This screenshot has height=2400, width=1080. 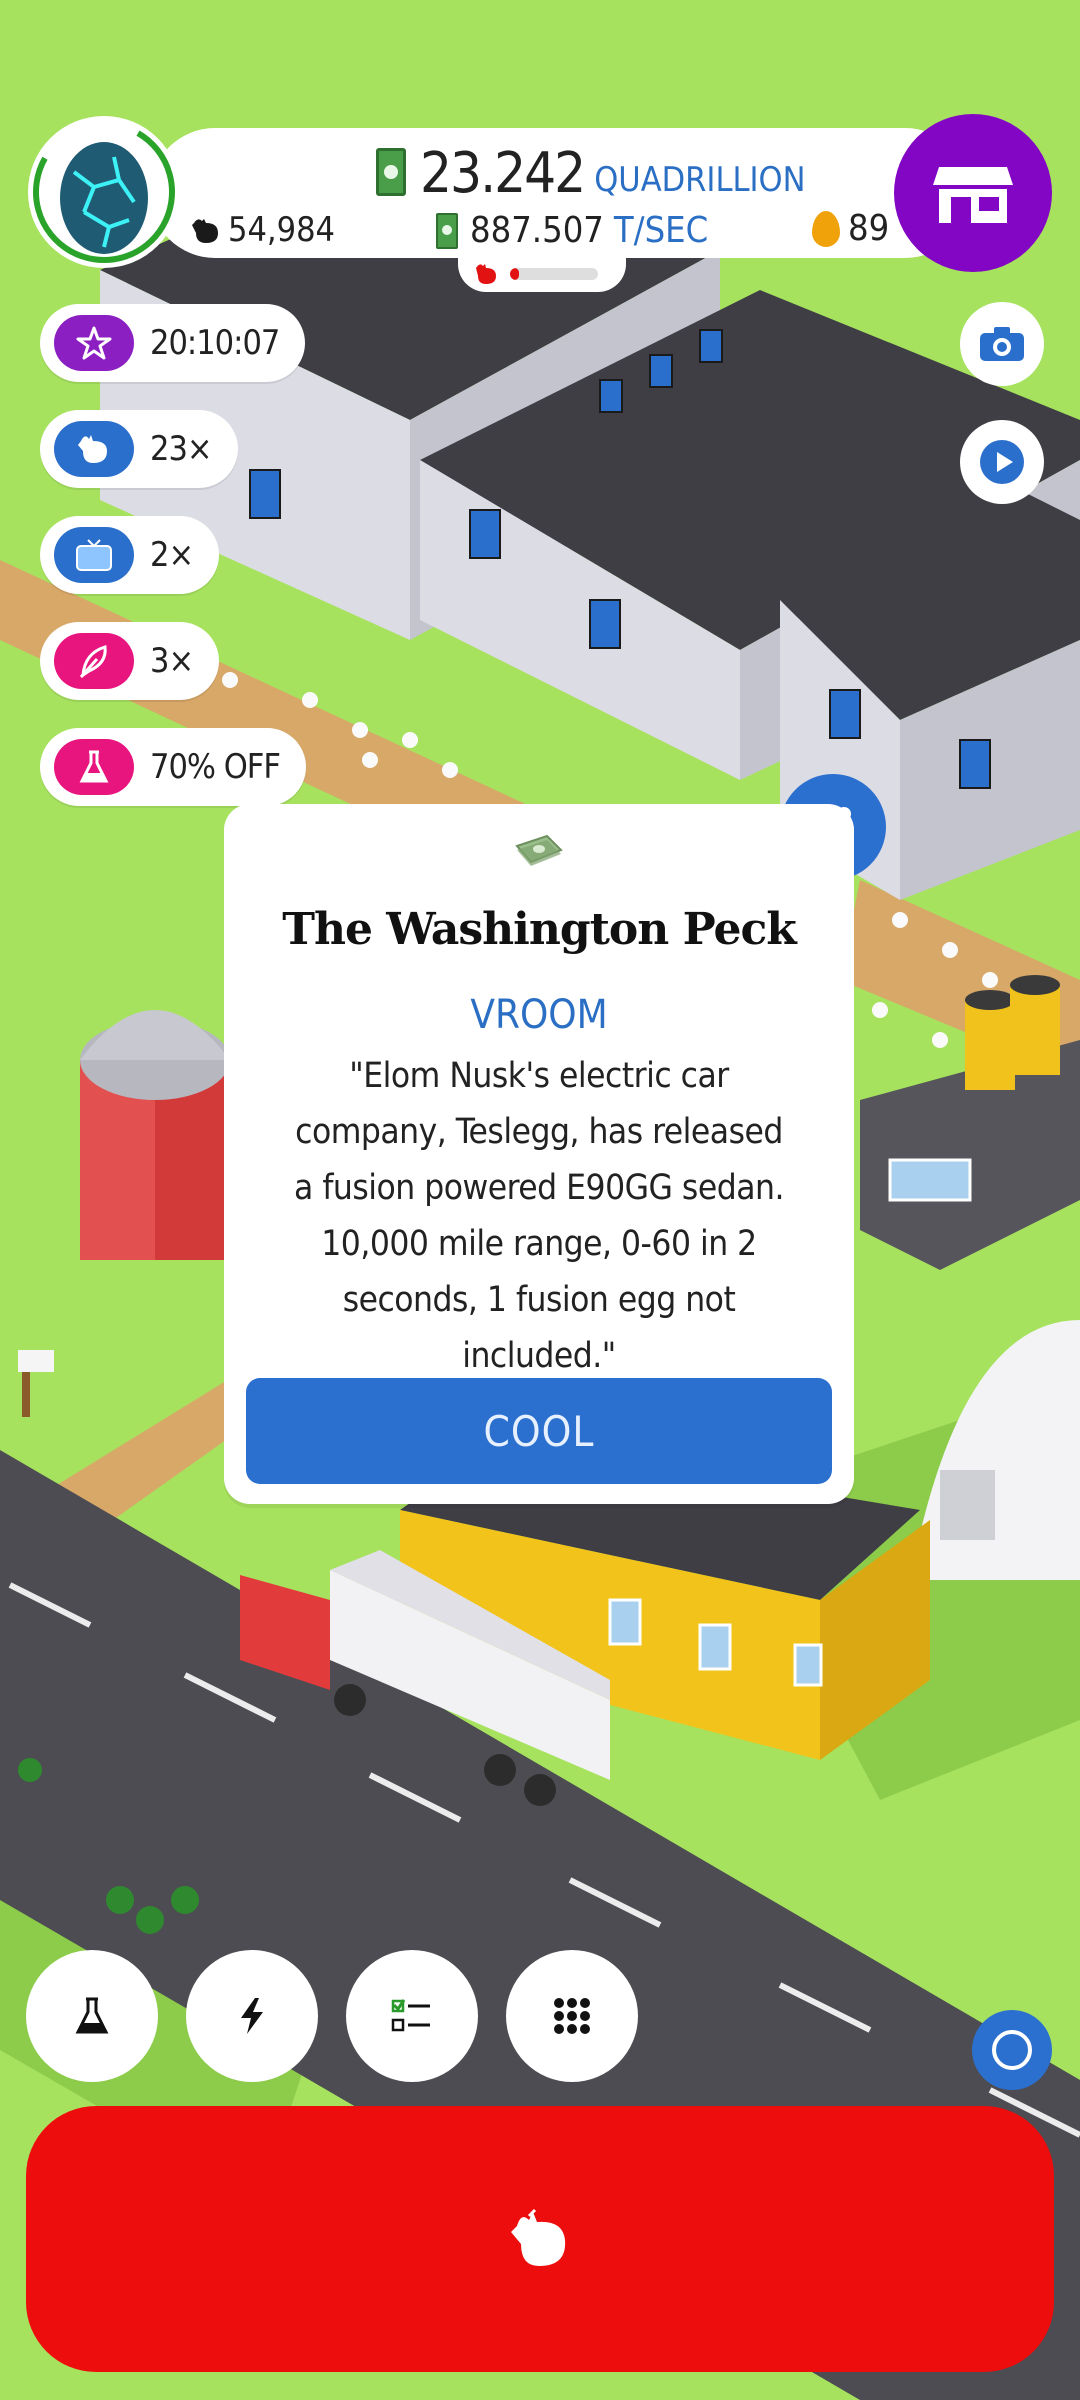 I want to click on research-discount-text: 70% OFF, so click(x=215, y=767).